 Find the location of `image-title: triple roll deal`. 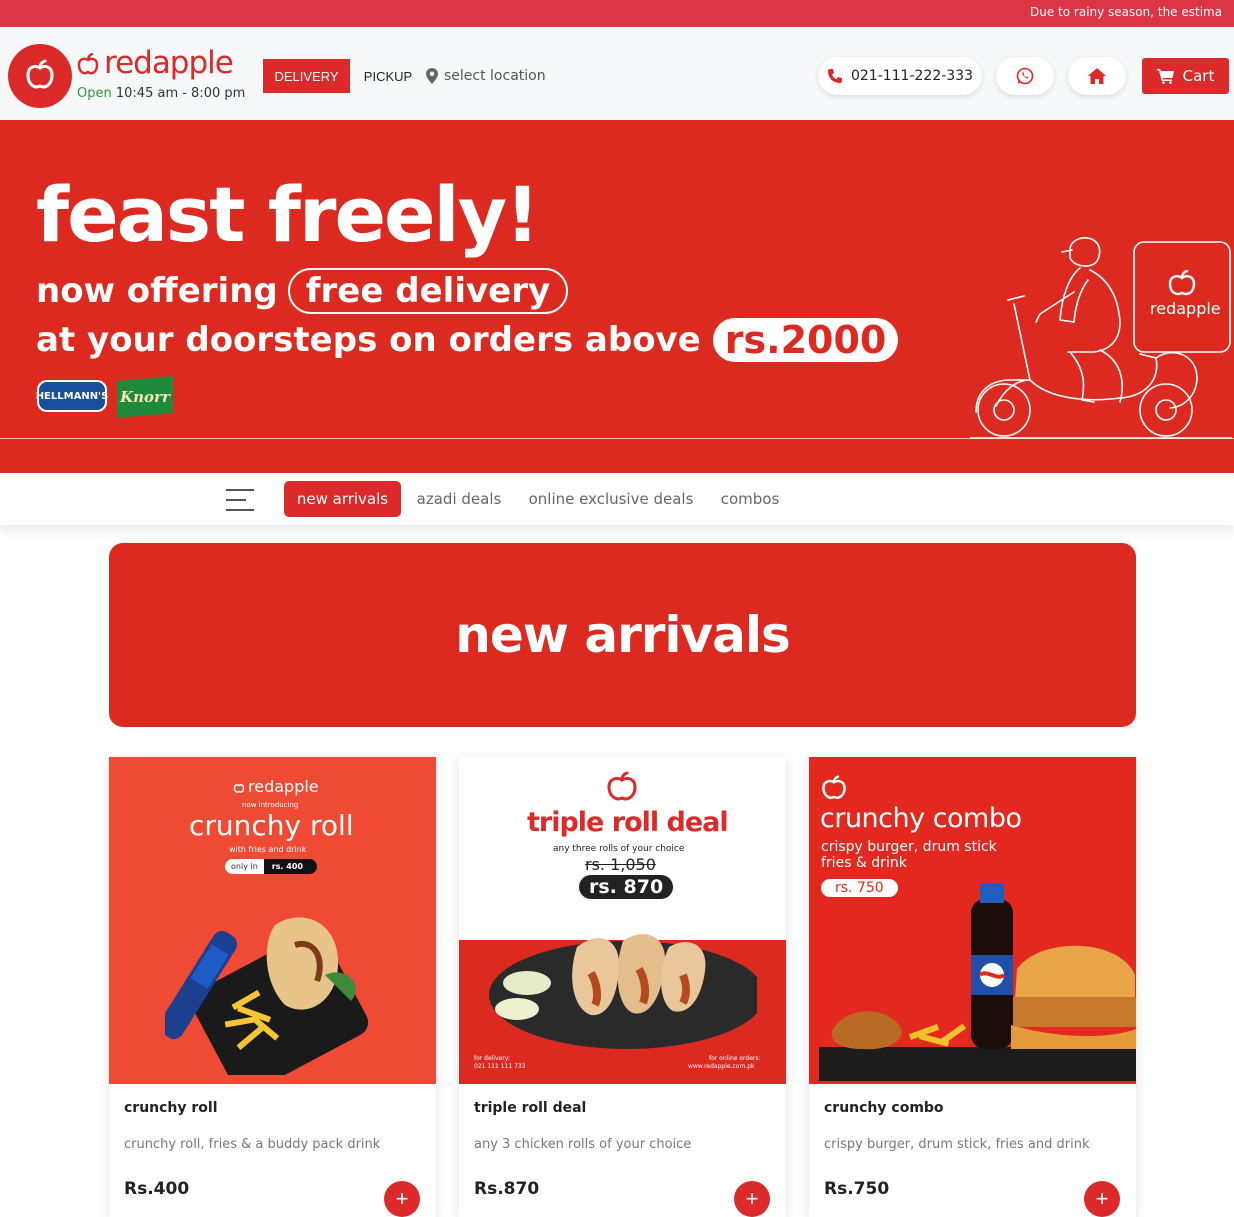

image-title: triple roll deal is located at coordinates (628, 822).